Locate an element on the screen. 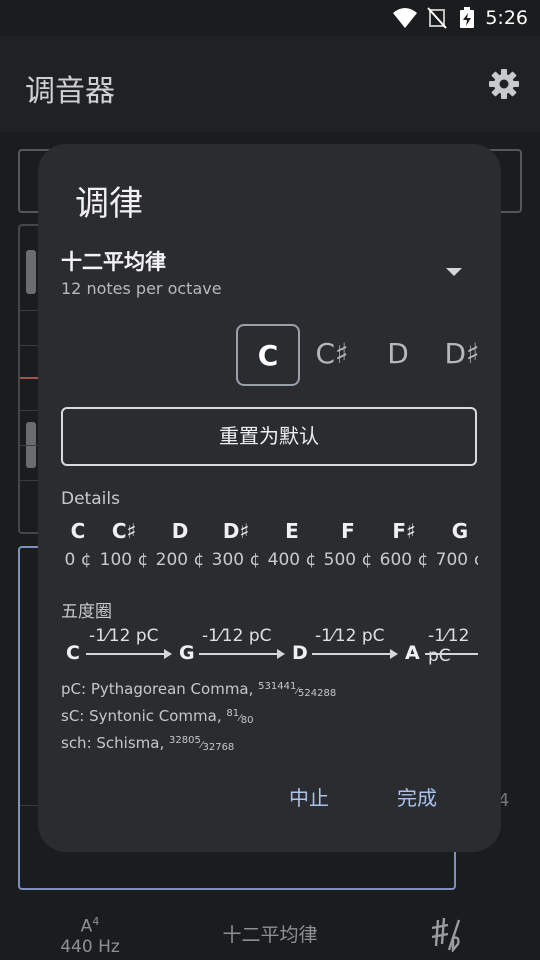  background-grid-line is located at coordinates (30, 805).